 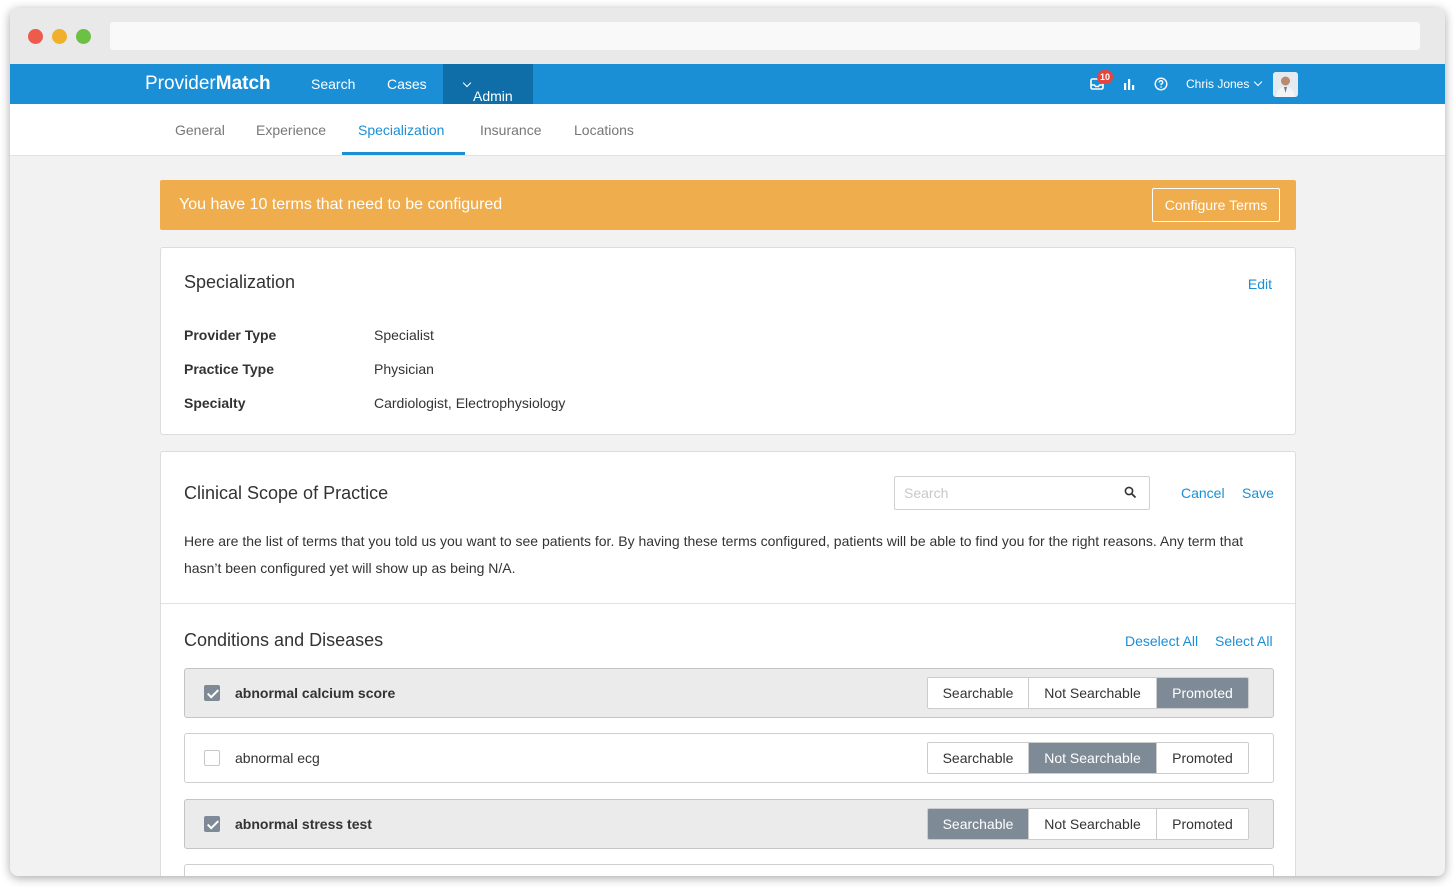 I want to click on nav-admin: Admin, so click(x=488, y=84).